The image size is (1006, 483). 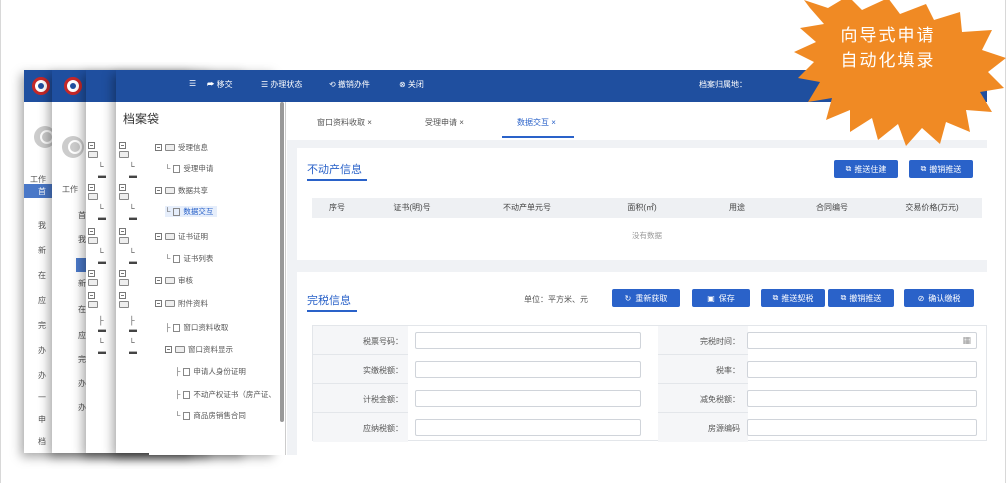 I want to click on active-tab-indicator, so click(x=538, y=137).